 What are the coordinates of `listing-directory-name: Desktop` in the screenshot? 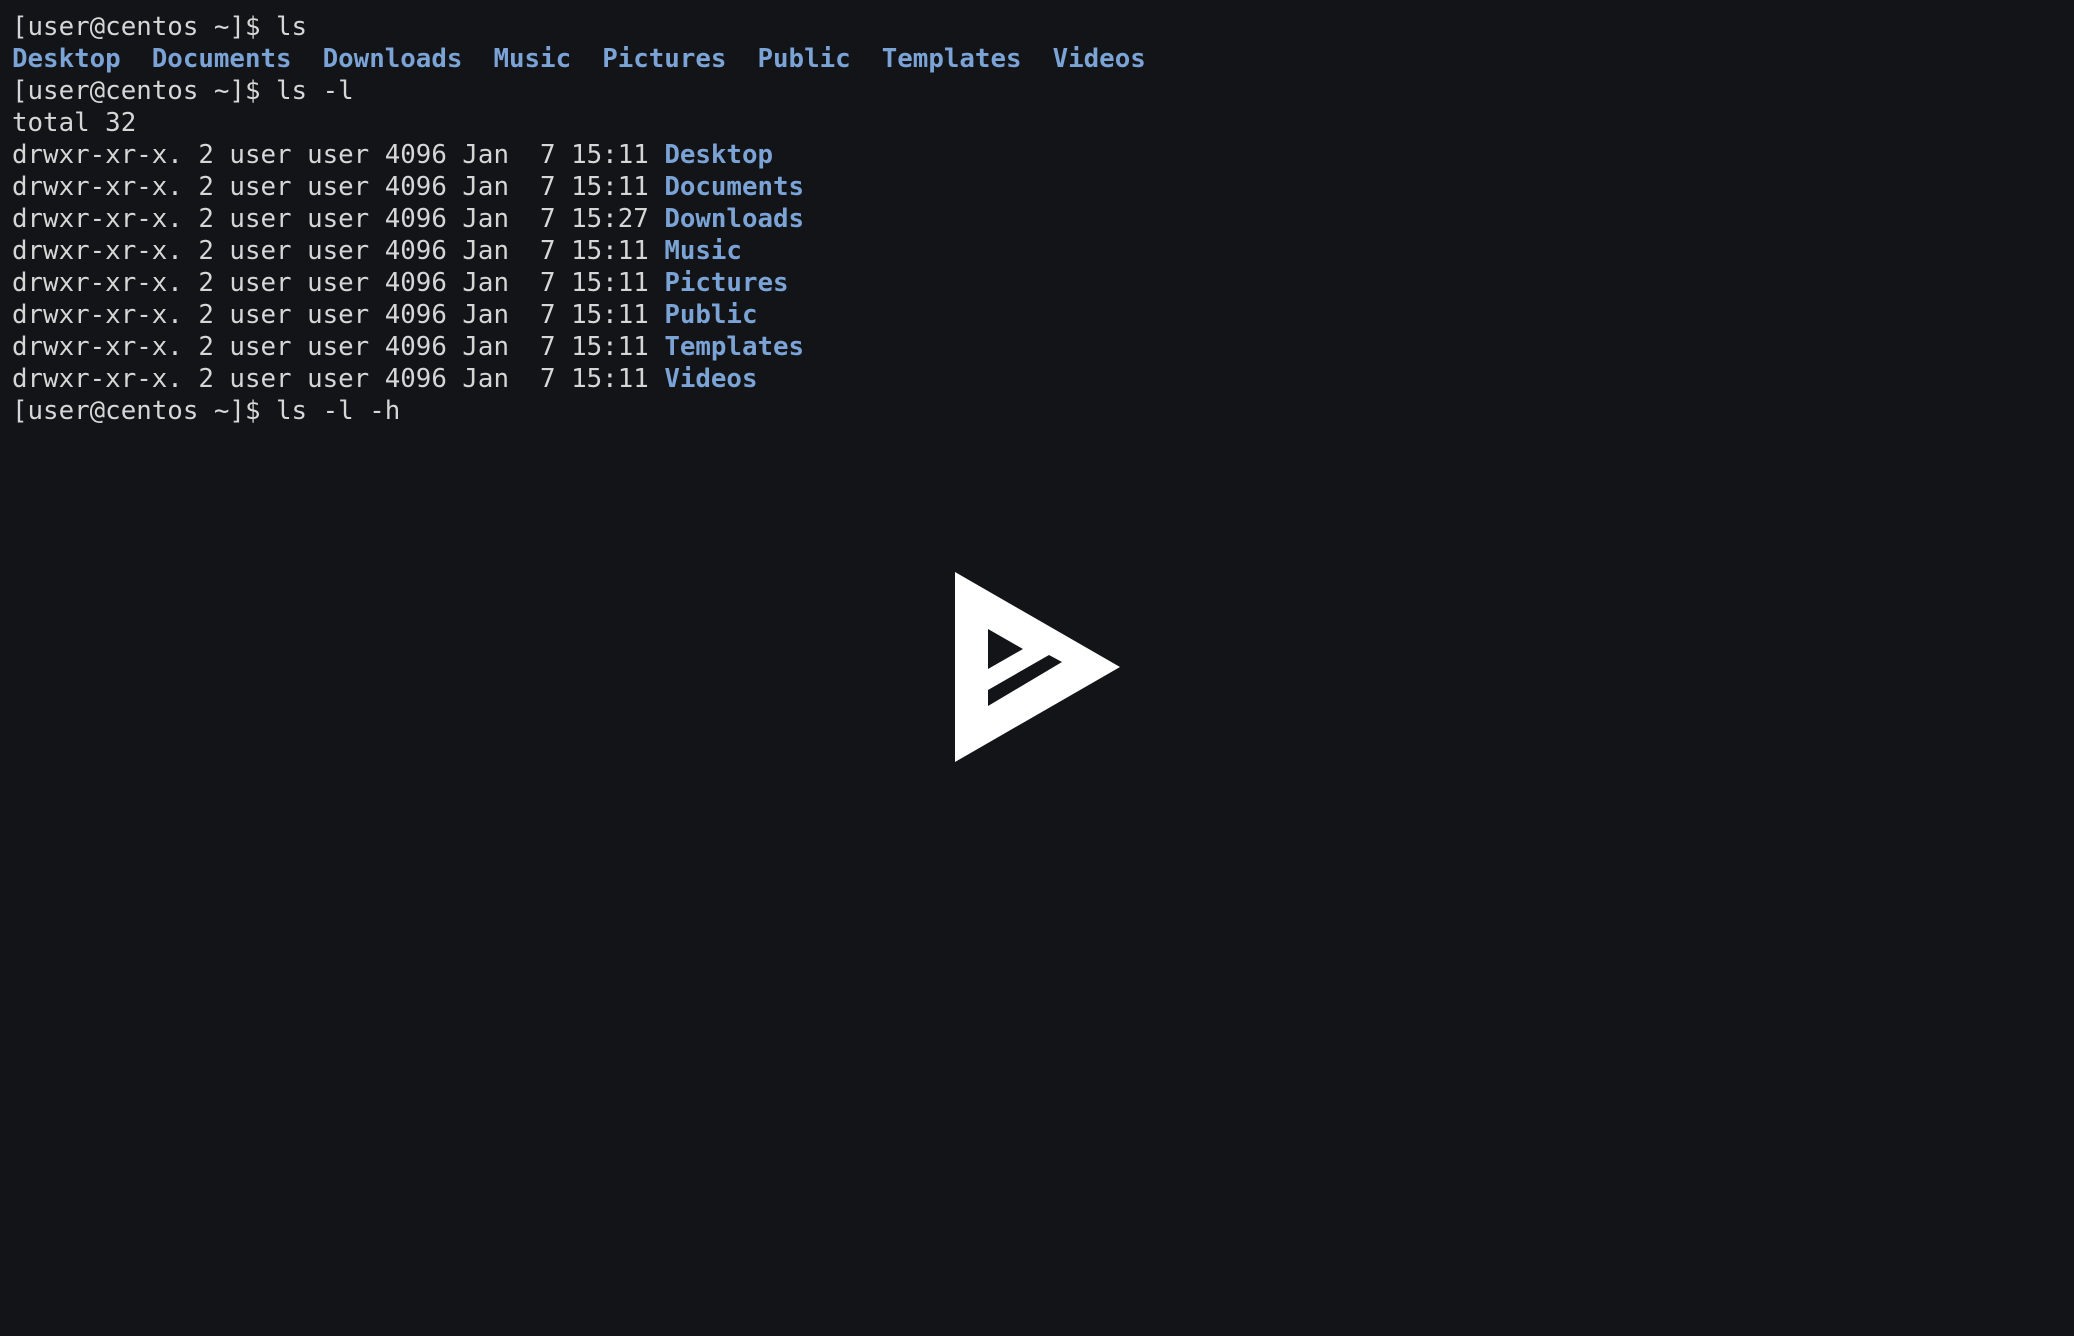 It's located at (719, 155).